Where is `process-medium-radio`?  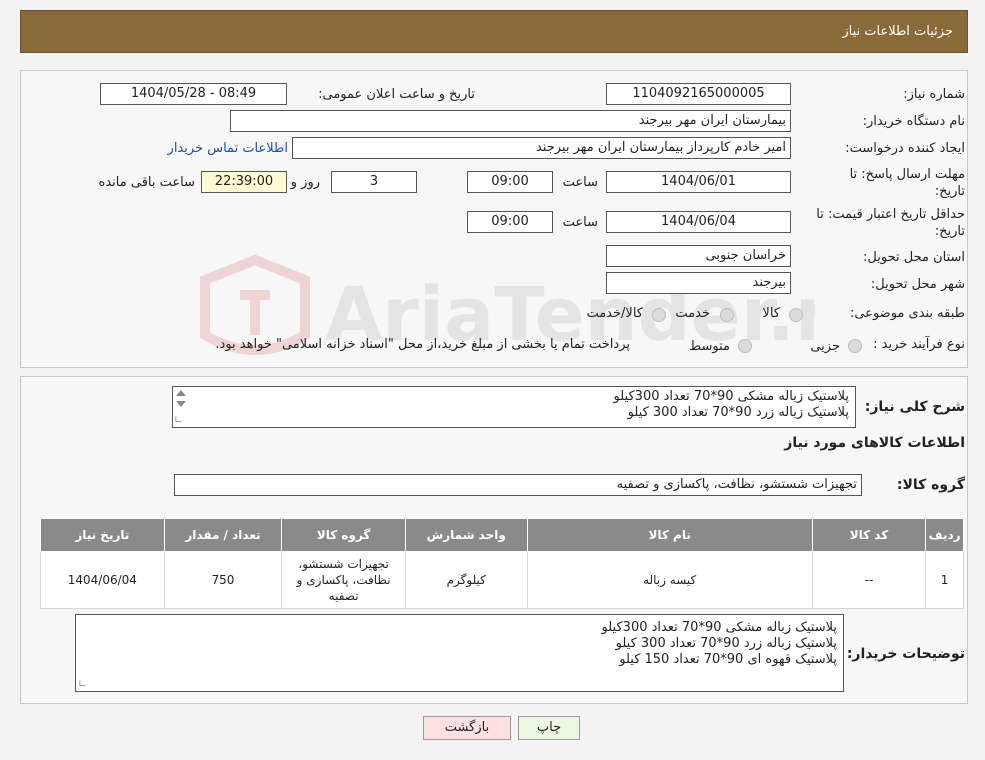 process-medium-radio is located at coordinates (745, 346).